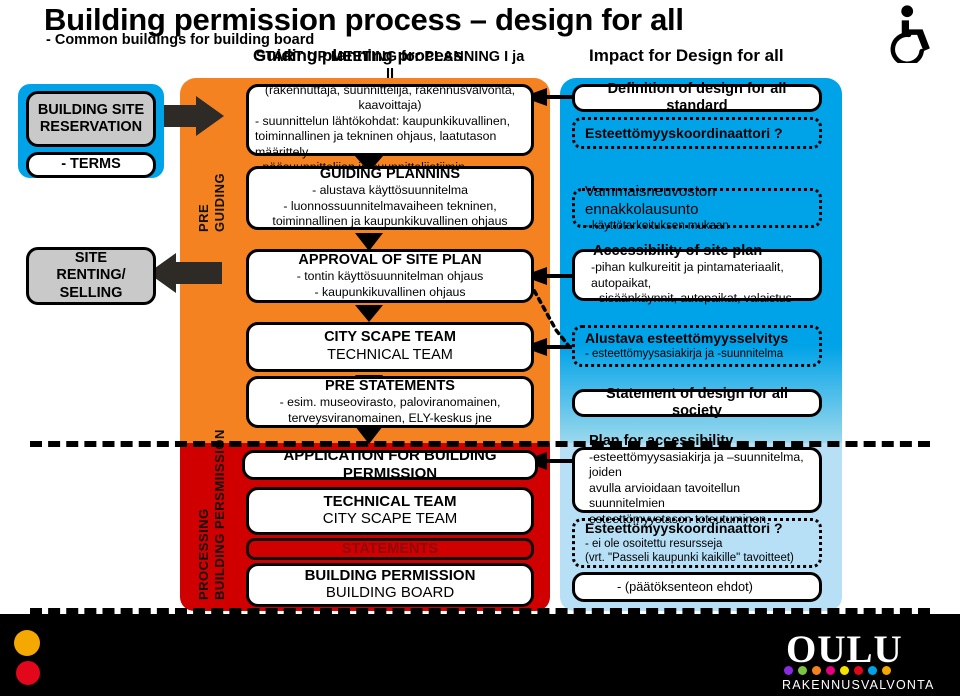  I want to click on box-site-renting-selling: SITE RENTING/ SELLING, so click(91, 276).